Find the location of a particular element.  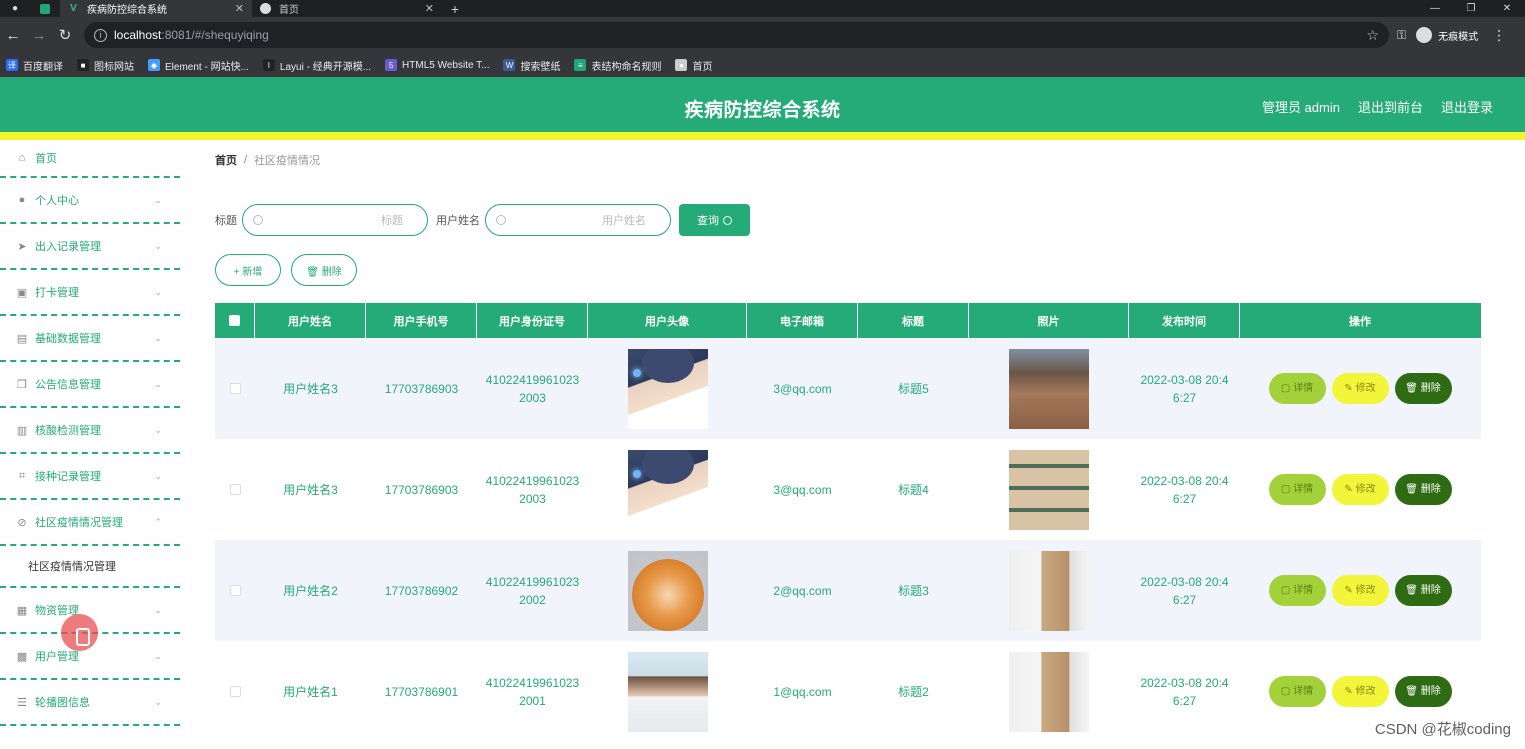

select-all-checkbox is located at coordinates (234, 320).